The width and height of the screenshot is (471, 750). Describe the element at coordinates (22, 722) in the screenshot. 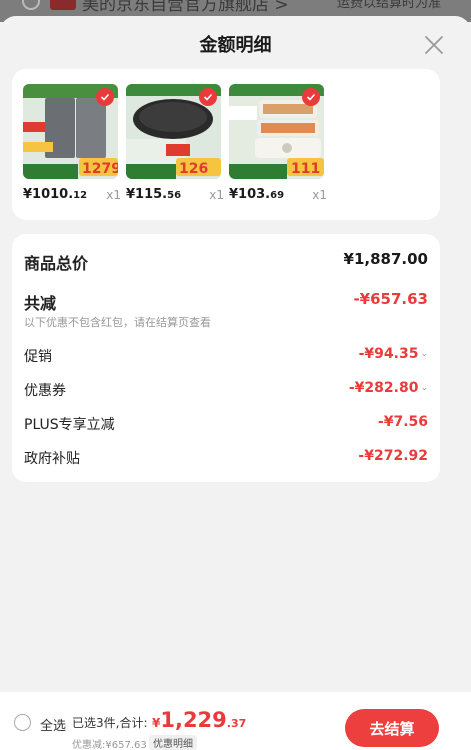

I see `select-all-radio` at that location.